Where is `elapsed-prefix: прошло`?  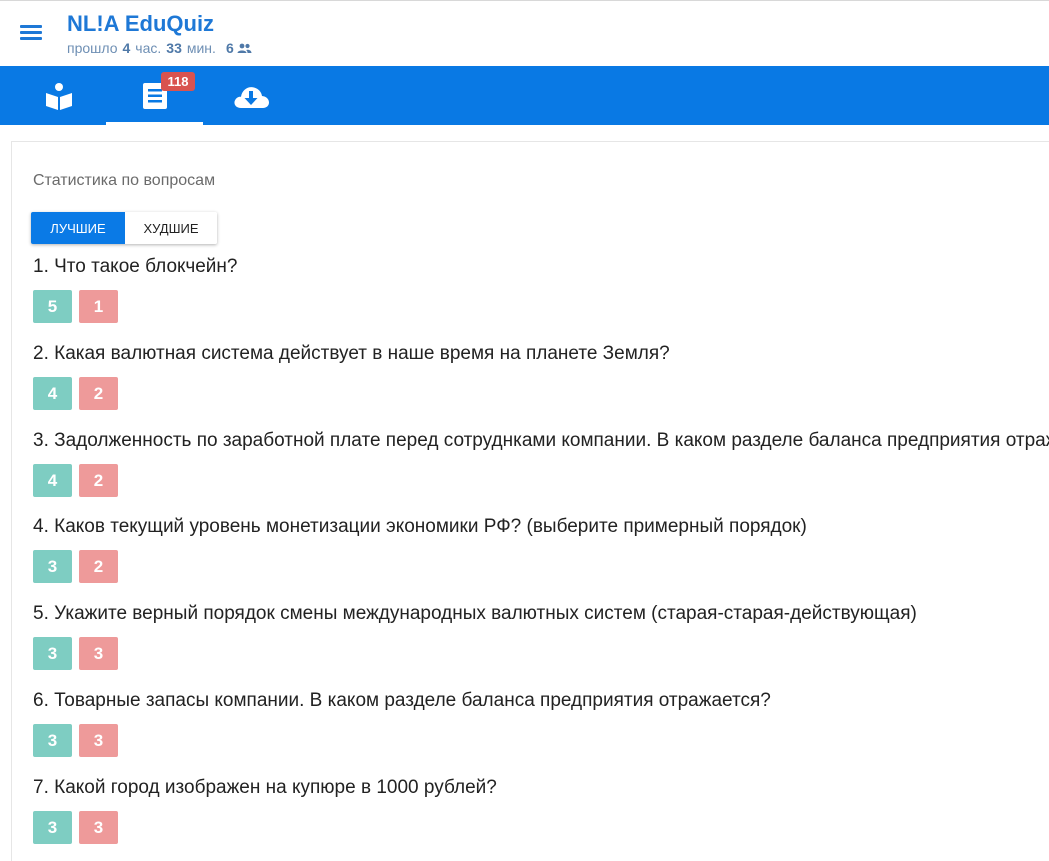 elapsed-prefix: прошло is located at coordinates (92, 48).